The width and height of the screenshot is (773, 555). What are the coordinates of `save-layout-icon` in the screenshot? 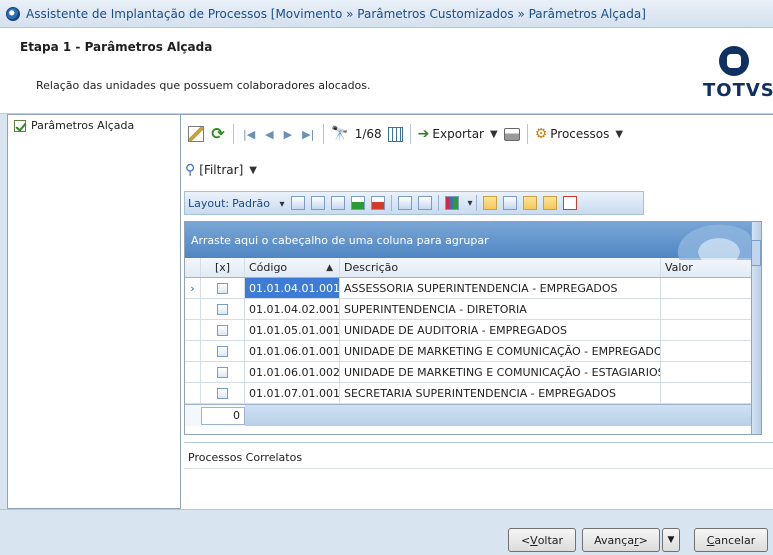 It's located at (297, 203).